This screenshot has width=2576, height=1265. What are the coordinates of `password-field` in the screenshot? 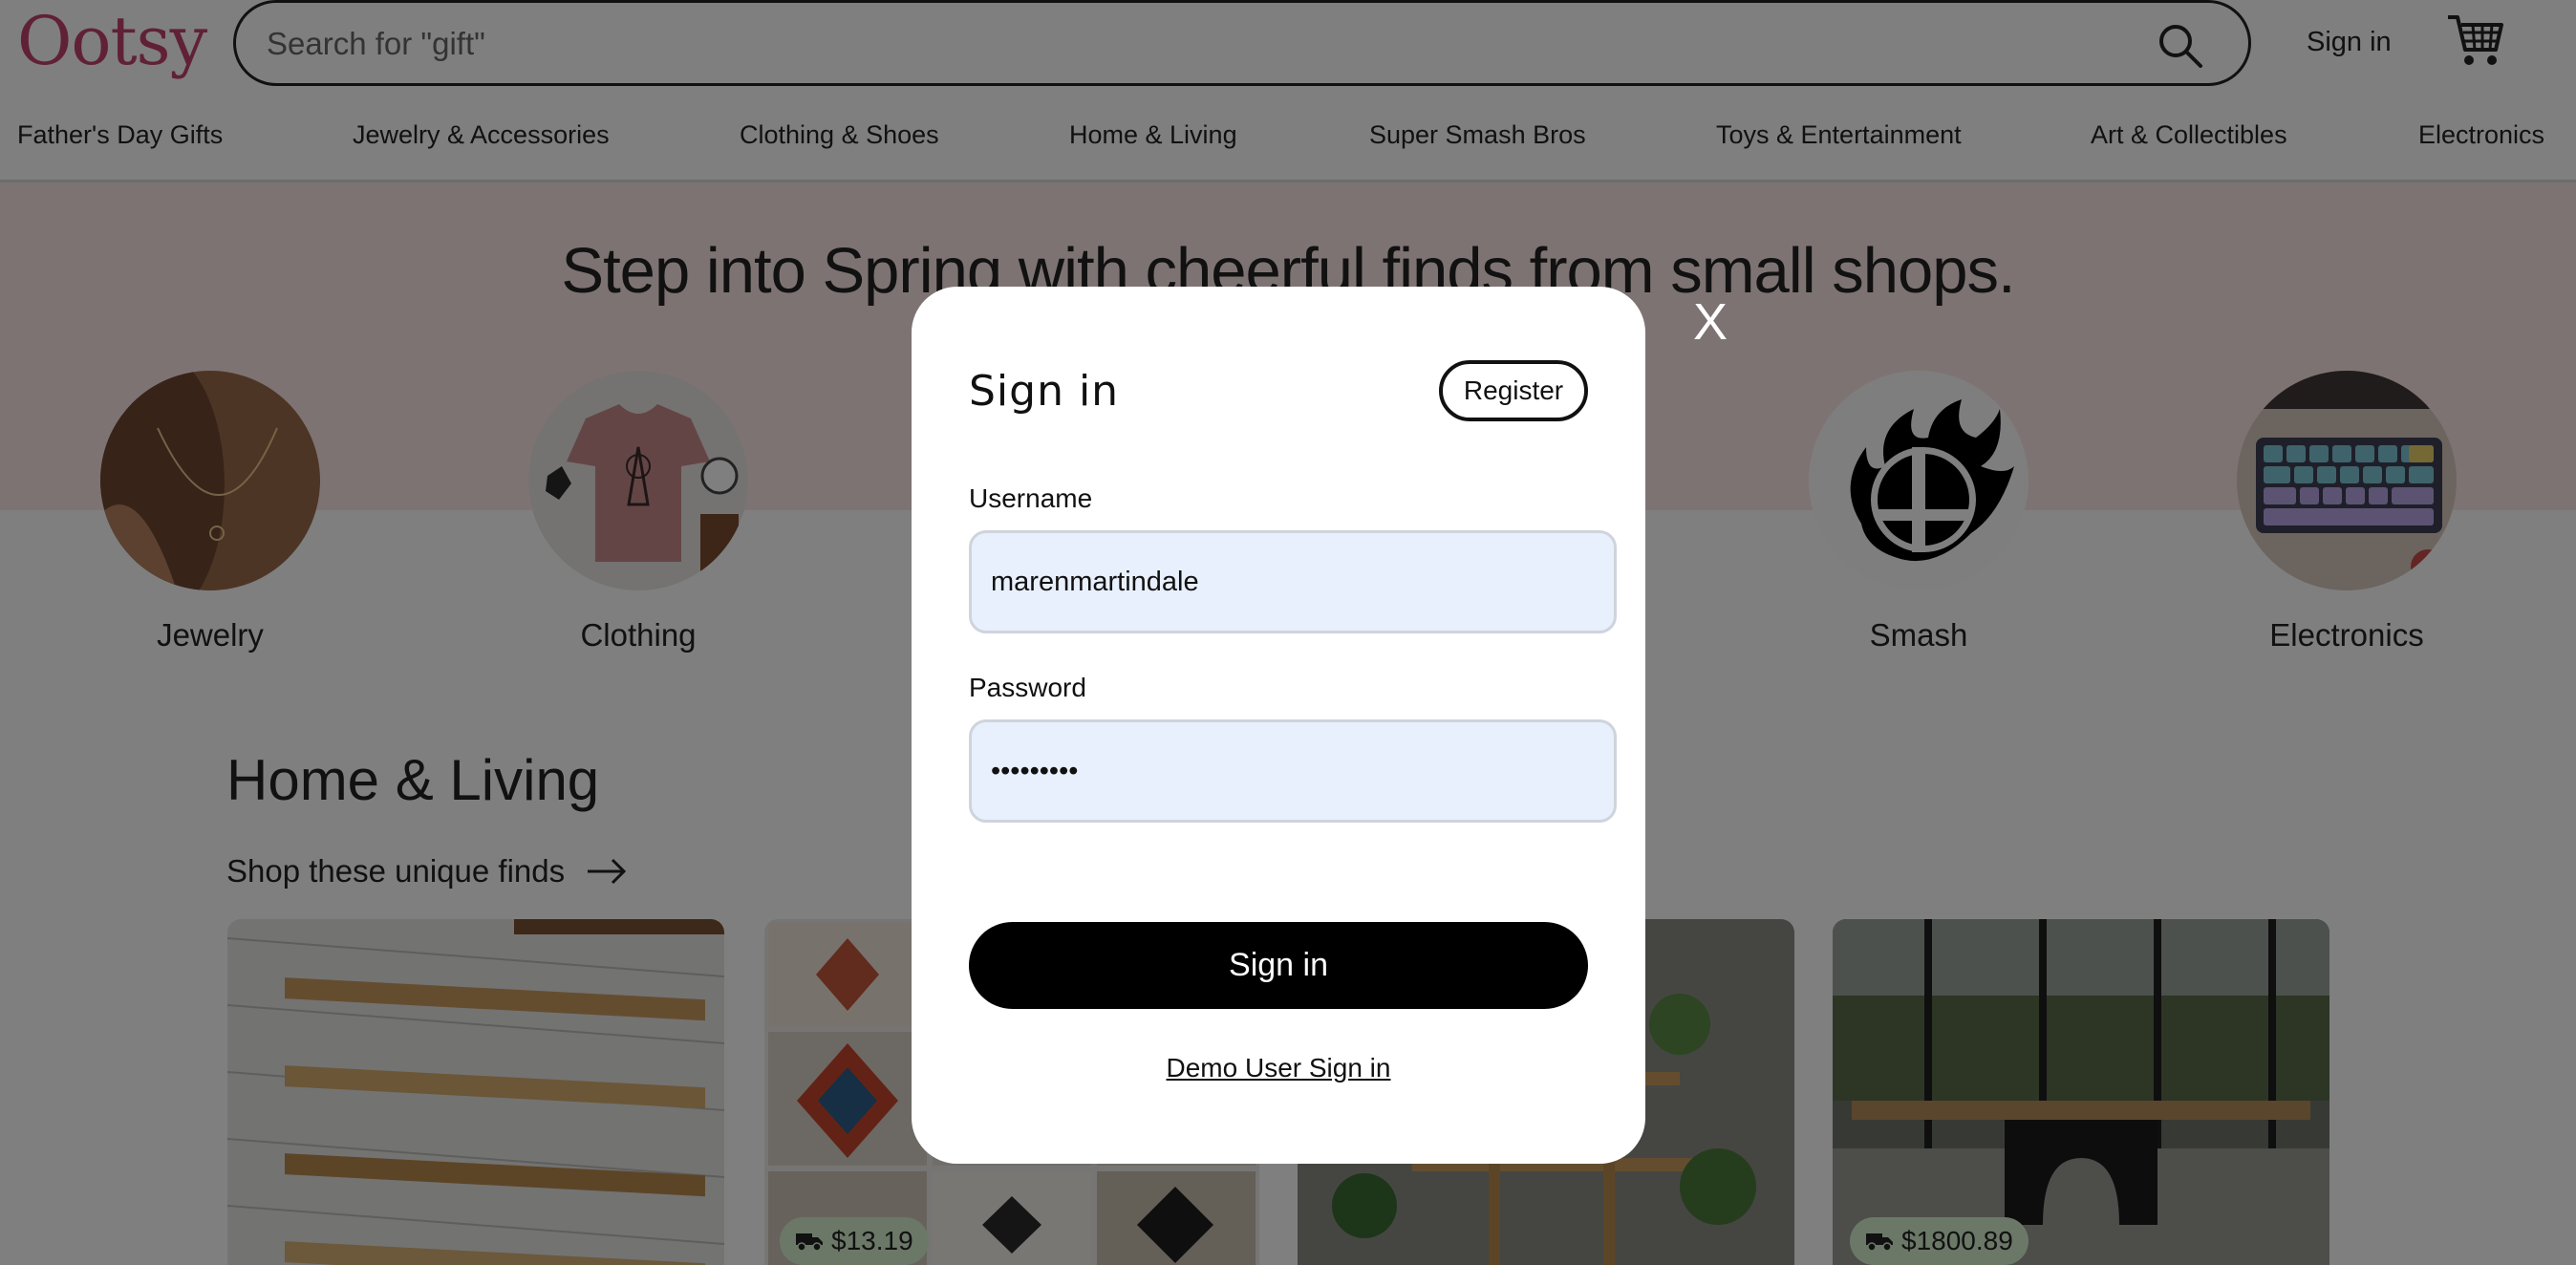 It's located at (1293, 771).